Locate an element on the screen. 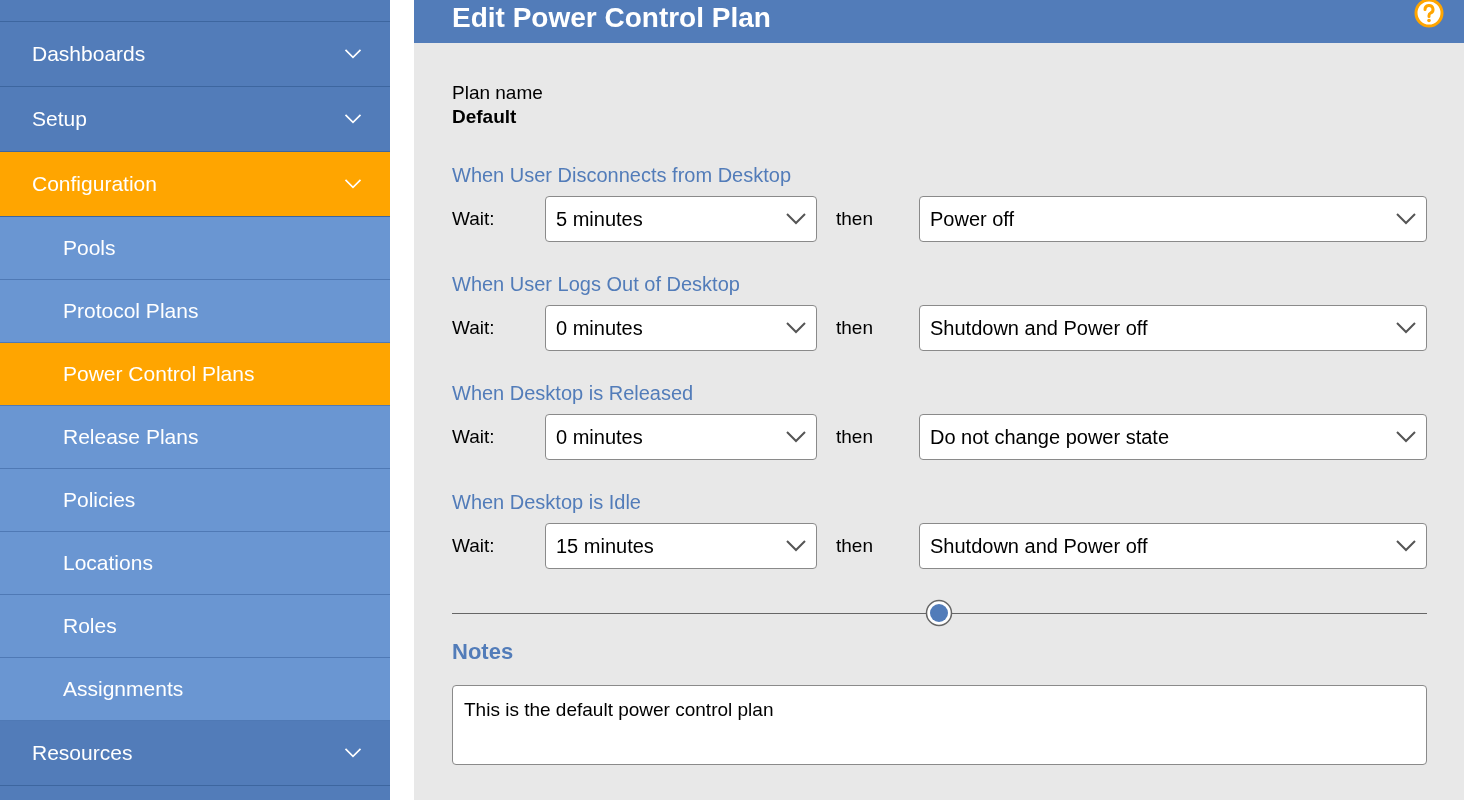 The width and height of the screenshot is (1476, 800). section-heading: When Desktop is Released is located at coordinates (573, 393).